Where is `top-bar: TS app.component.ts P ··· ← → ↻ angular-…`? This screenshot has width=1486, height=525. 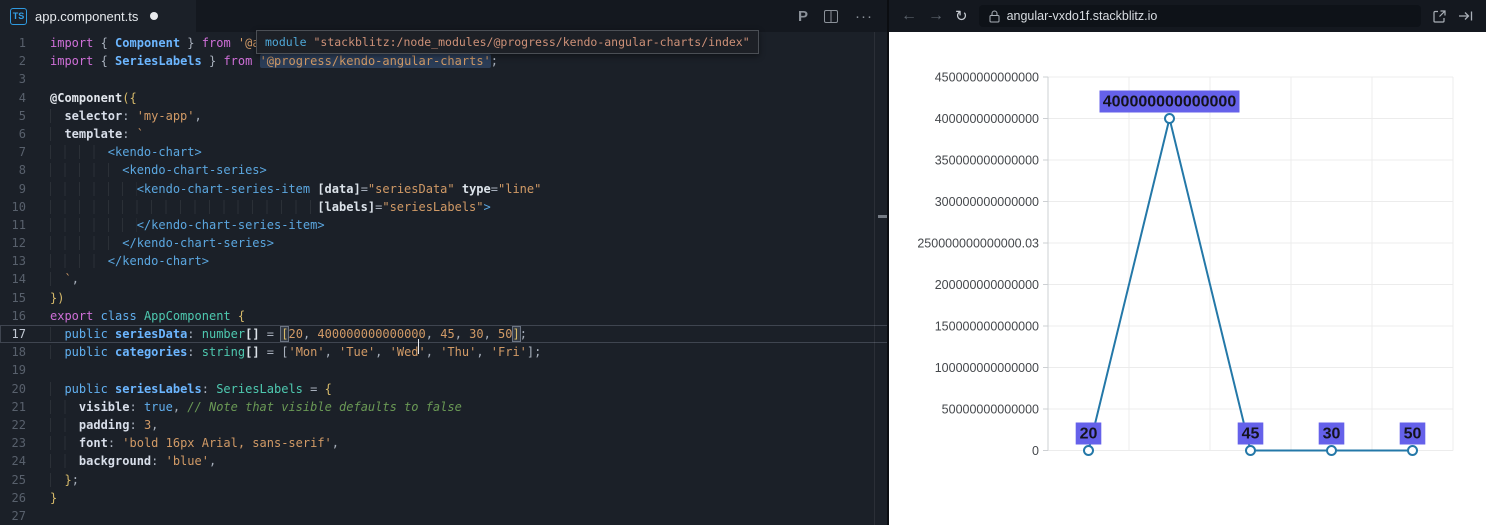 top-bar: TS app.component.ts P ··· ← → ↻ angular-… is located at coordinates (743, 16).